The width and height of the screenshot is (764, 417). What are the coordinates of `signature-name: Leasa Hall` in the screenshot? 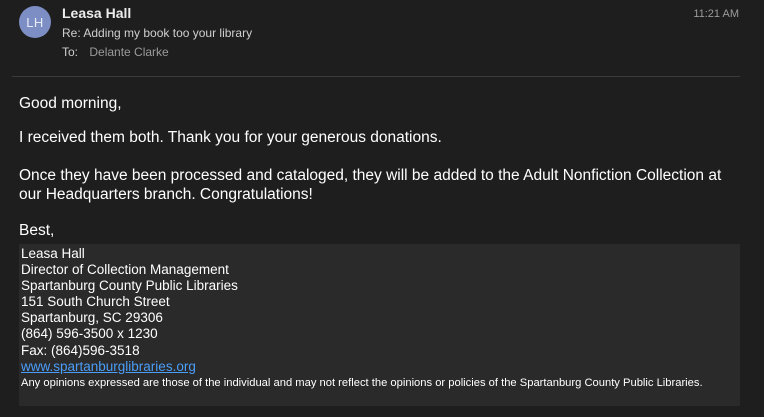 It's located at (53, 253).